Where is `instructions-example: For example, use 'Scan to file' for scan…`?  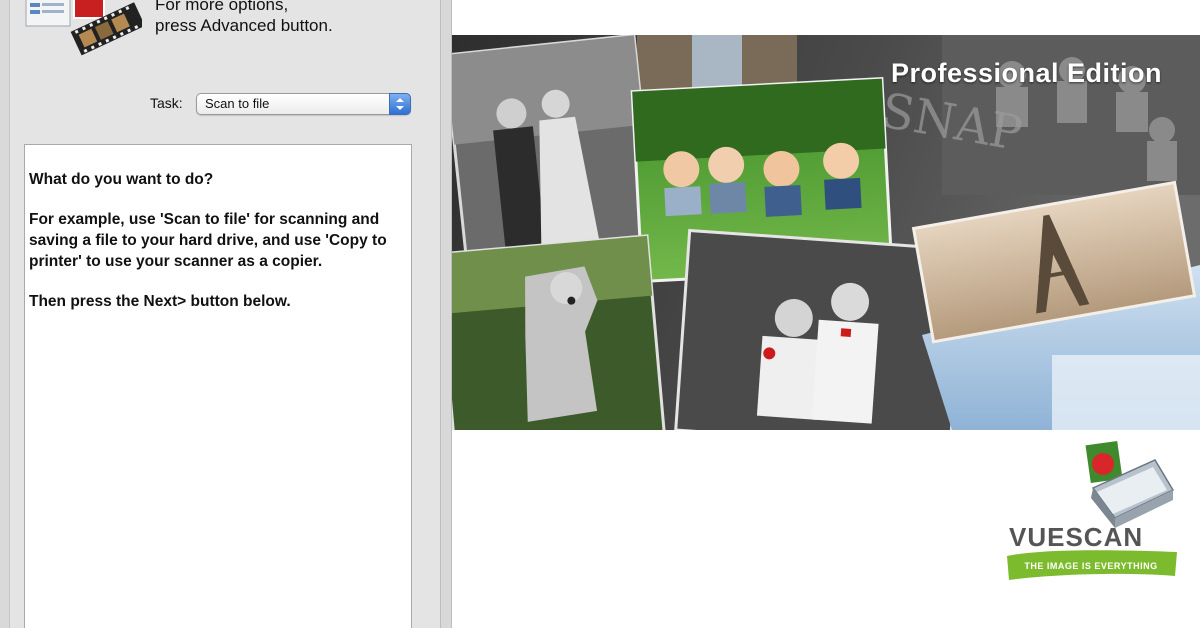
instructions-example: For example, use 'Scan to file' for scan… is located at coordinates (208, 240).